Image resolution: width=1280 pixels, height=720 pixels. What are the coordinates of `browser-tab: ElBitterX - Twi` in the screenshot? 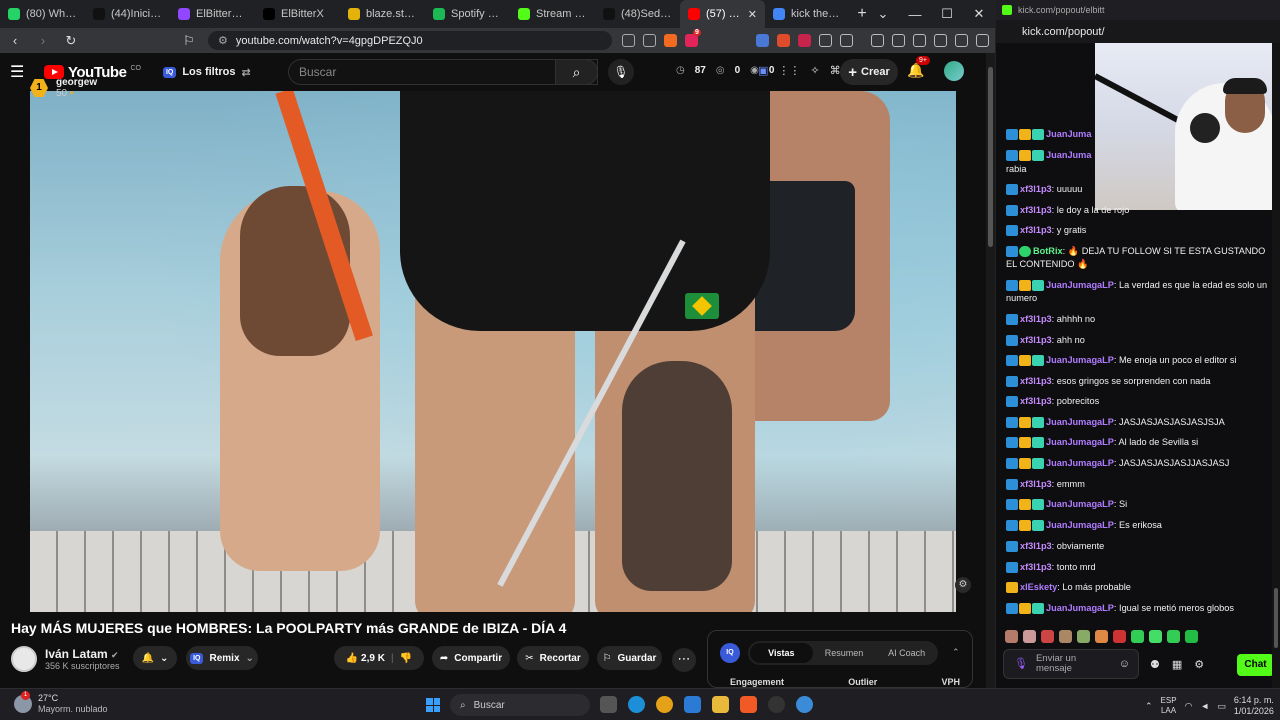 It's located at (212, 14).